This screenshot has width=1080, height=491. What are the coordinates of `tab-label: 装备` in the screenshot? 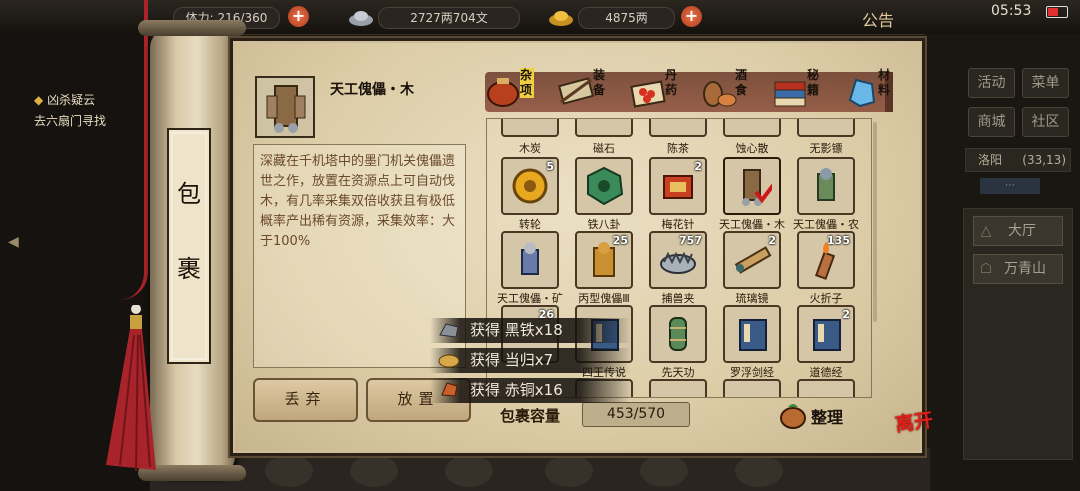 It's located at (599, 82).